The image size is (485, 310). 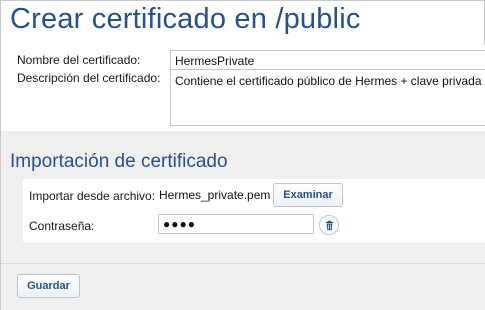 I want to click on clear-password-button, so click(x=329, y=225).